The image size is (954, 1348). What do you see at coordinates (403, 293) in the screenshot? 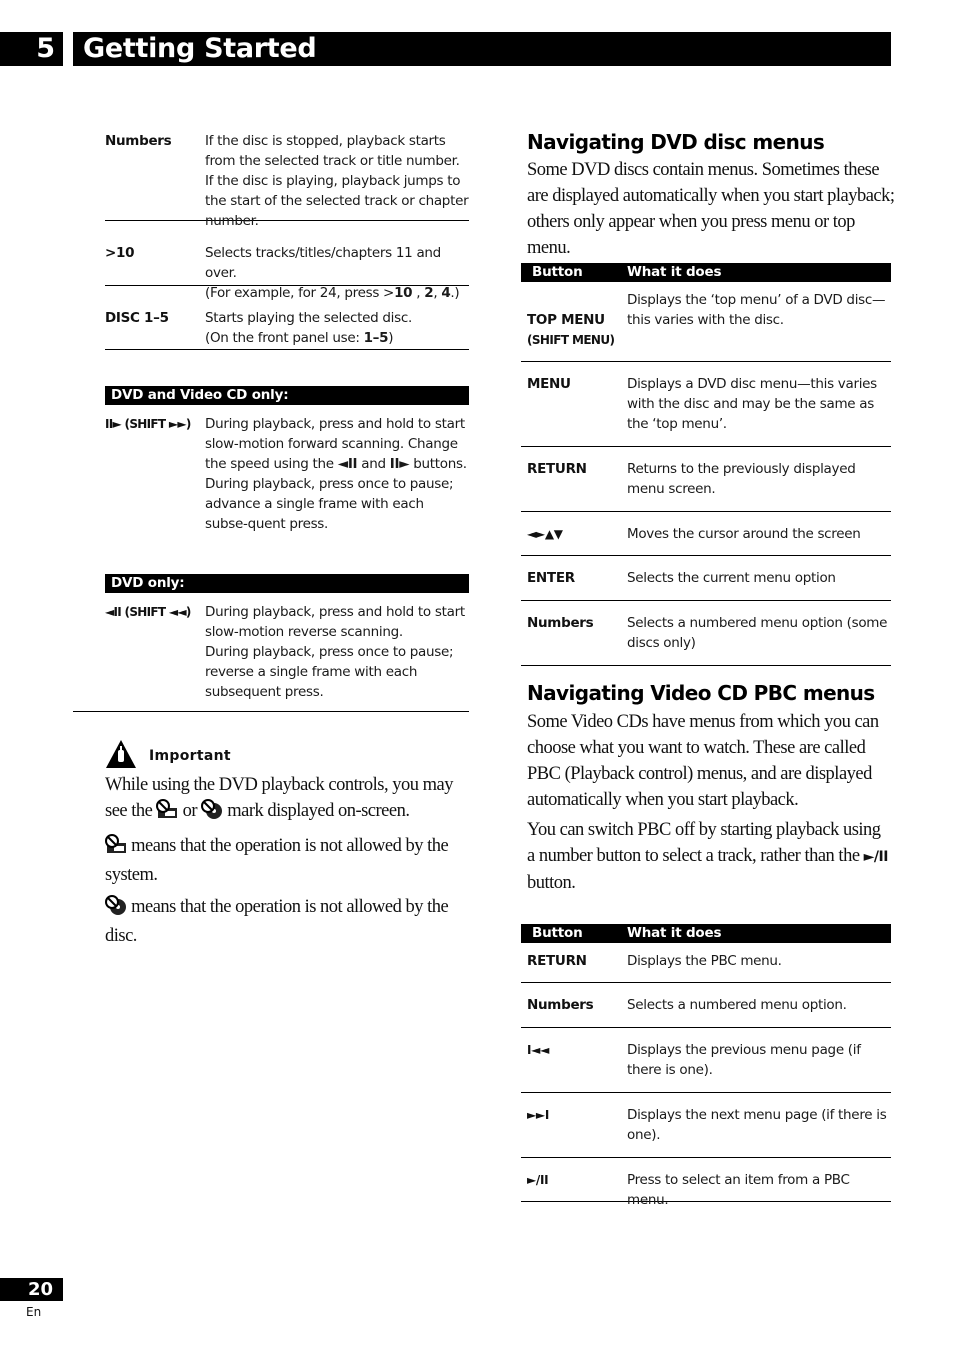
I see `bold-text: 10` at bounding box center [403, 293].